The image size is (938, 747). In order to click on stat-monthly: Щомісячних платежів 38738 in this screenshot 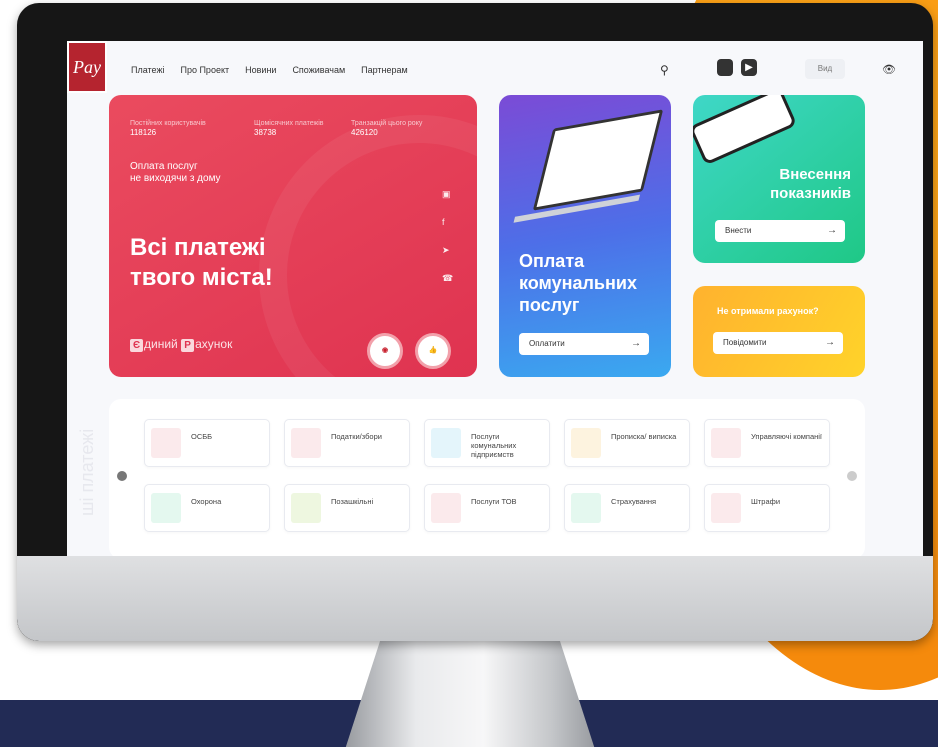, I will do `click(289, 128)`.